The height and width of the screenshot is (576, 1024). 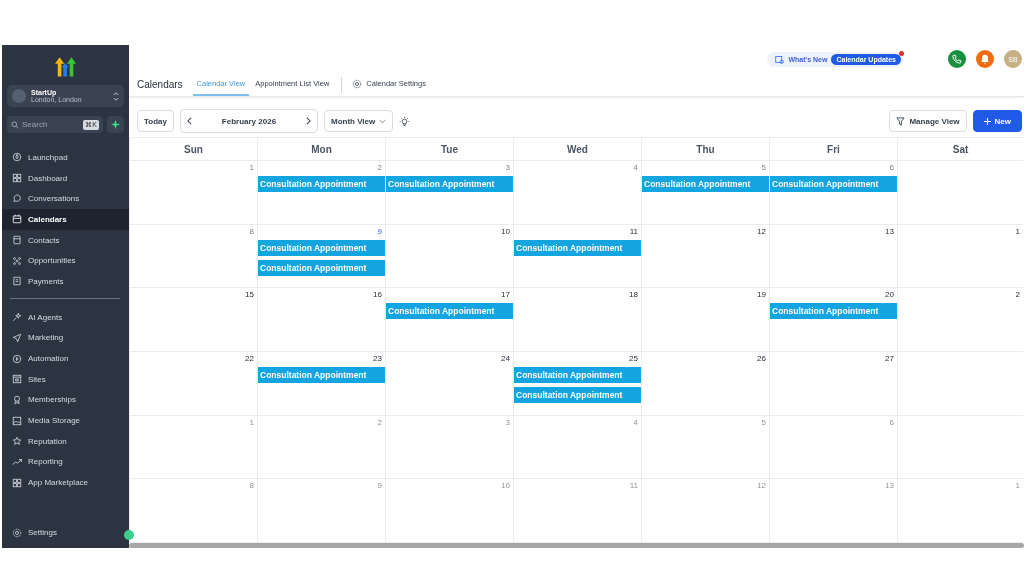 What do you see at coordinates (65, 66) in the screenshot?
I see `logo-arrows-icon` at bounding box center [65, 66].